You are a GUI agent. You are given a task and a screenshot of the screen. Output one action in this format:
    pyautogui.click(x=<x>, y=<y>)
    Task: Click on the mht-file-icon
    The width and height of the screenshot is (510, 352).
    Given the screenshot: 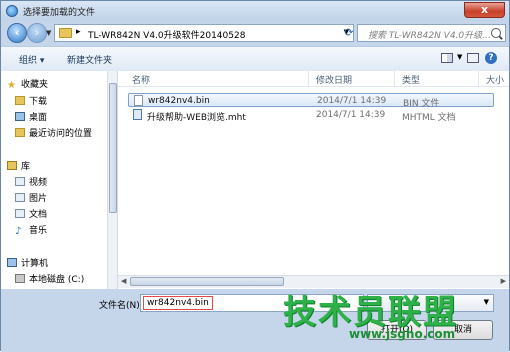 What is the action you would take?
    pyautogui.click(x=137, y=114)
    